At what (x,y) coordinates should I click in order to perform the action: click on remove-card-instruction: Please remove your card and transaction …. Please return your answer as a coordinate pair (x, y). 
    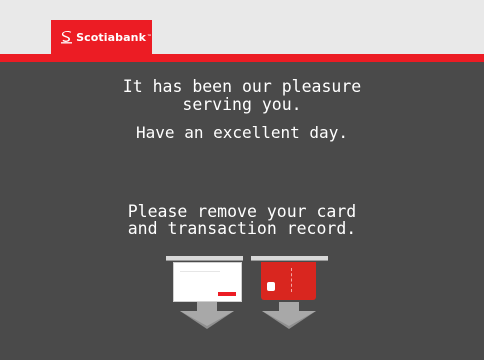
    Looking at the image, I should click on (242, 220).